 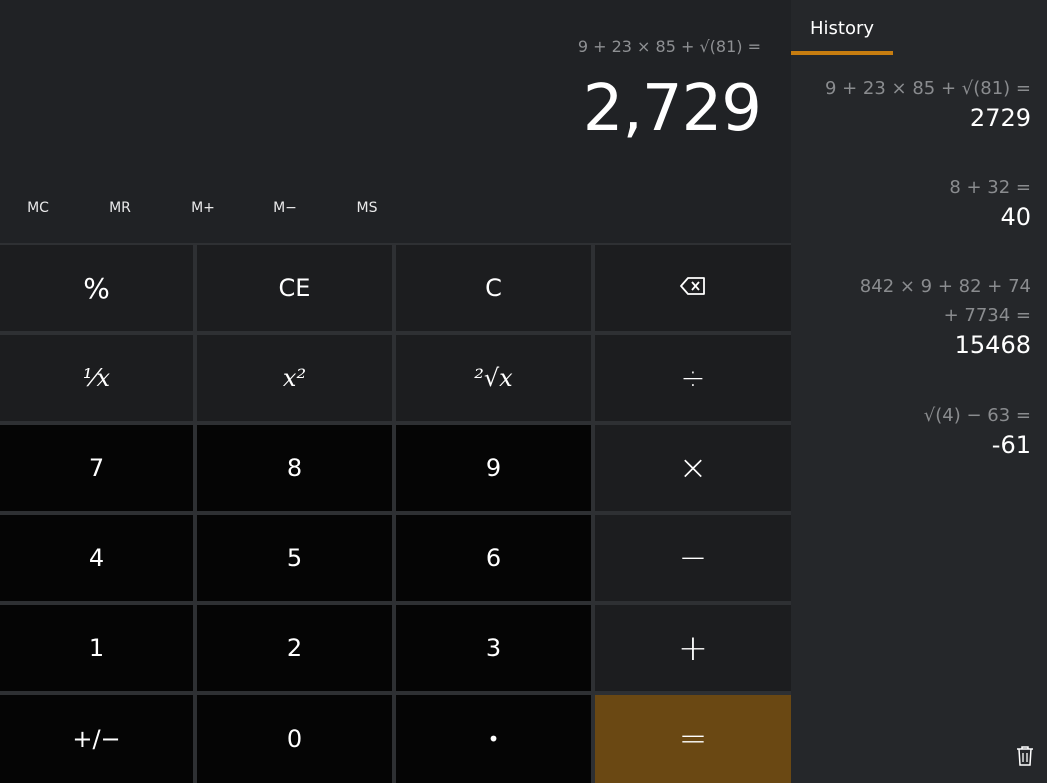 I want to click on history-expression: √(4) − 63 =, so click(x=977, y=415).